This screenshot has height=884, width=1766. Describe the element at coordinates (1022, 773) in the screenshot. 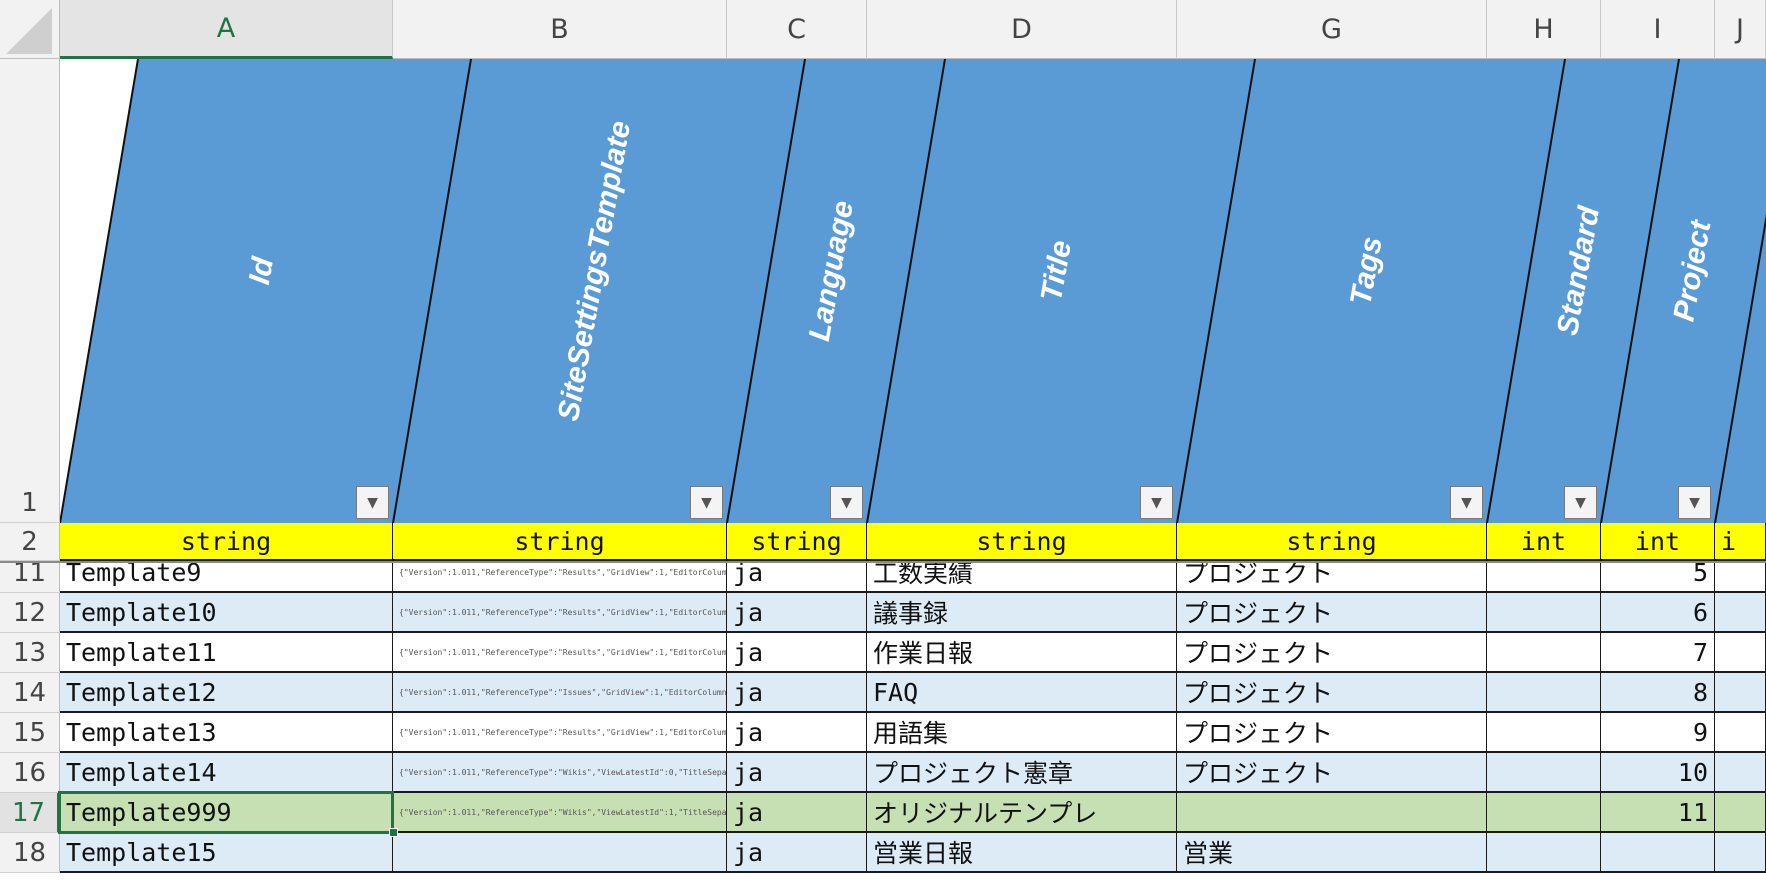

I see `cell-D16: プロジェクト憲章` at that location.